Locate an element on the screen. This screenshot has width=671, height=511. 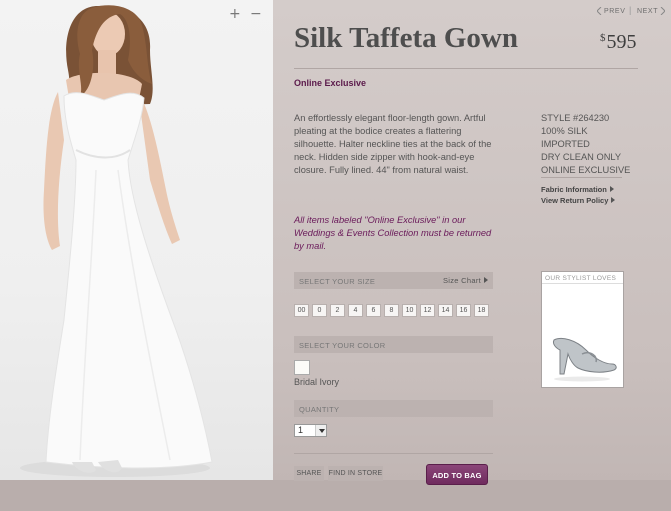
size-option: 10 is located at coordinates (409, 310).